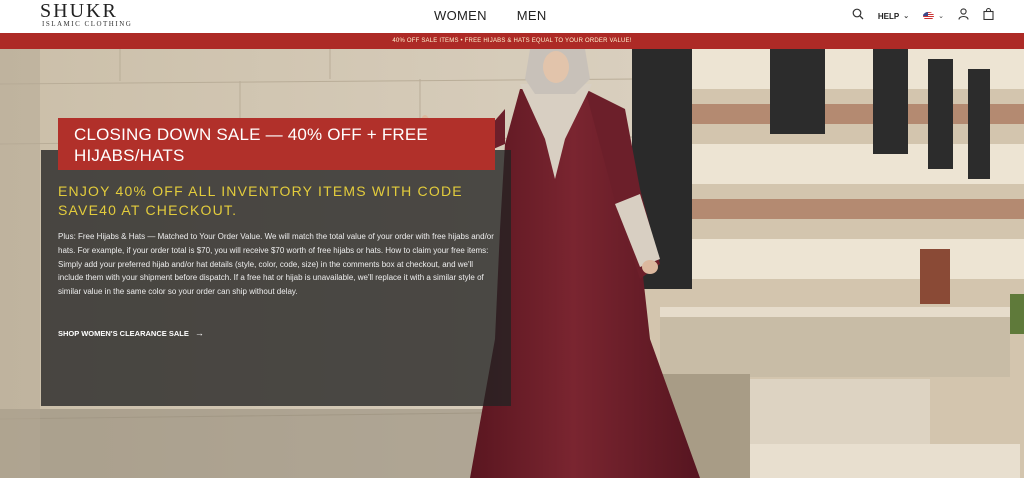 Image resolution: width=1024 pixels, height=478 pixels. Describe the element at coordinates (858, 16) in the screenshot. I see `search-icon` at that location.